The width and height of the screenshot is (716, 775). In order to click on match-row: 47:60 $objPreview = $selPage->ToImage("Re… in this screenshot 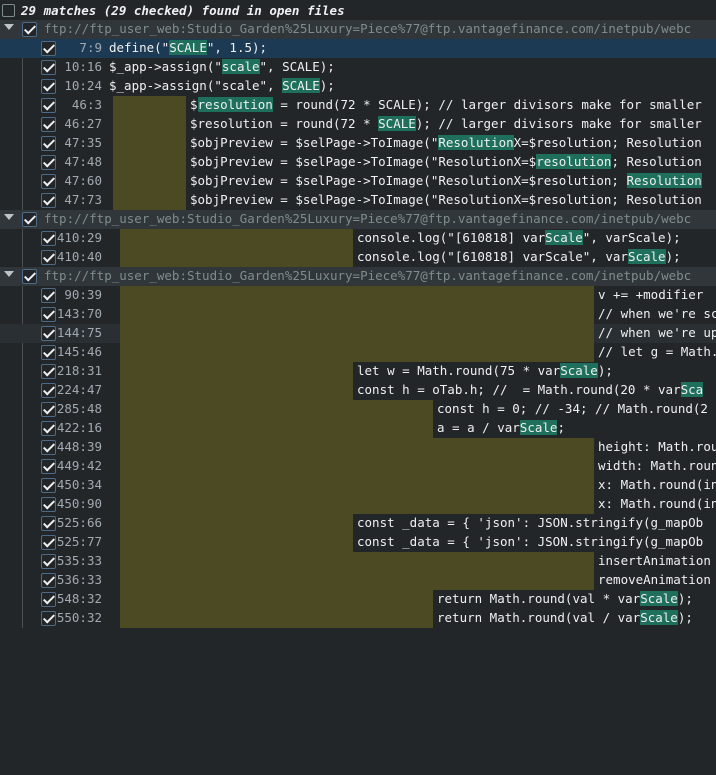, I will do `click(358, 181)`.